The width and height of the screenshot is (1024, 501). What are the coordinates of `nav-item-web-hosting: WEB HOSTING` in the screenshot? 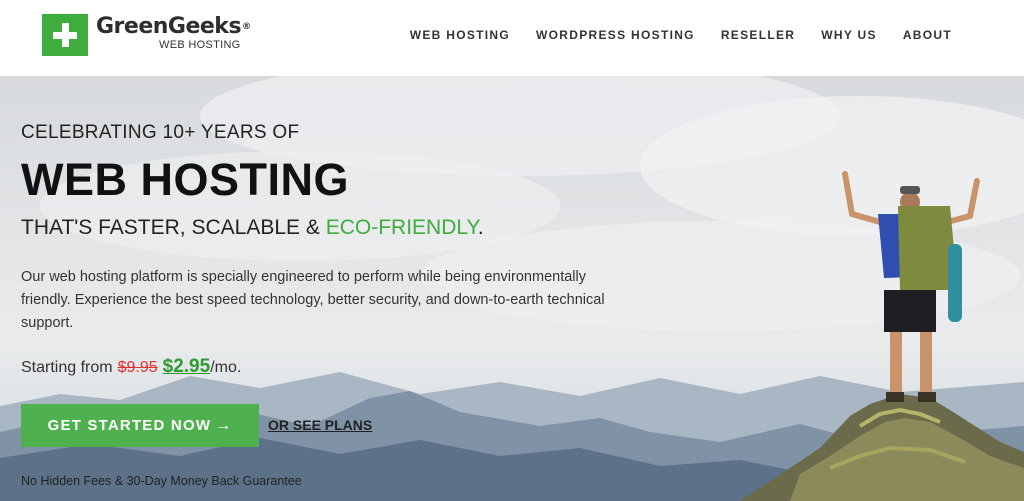 It's located at (460, 35).